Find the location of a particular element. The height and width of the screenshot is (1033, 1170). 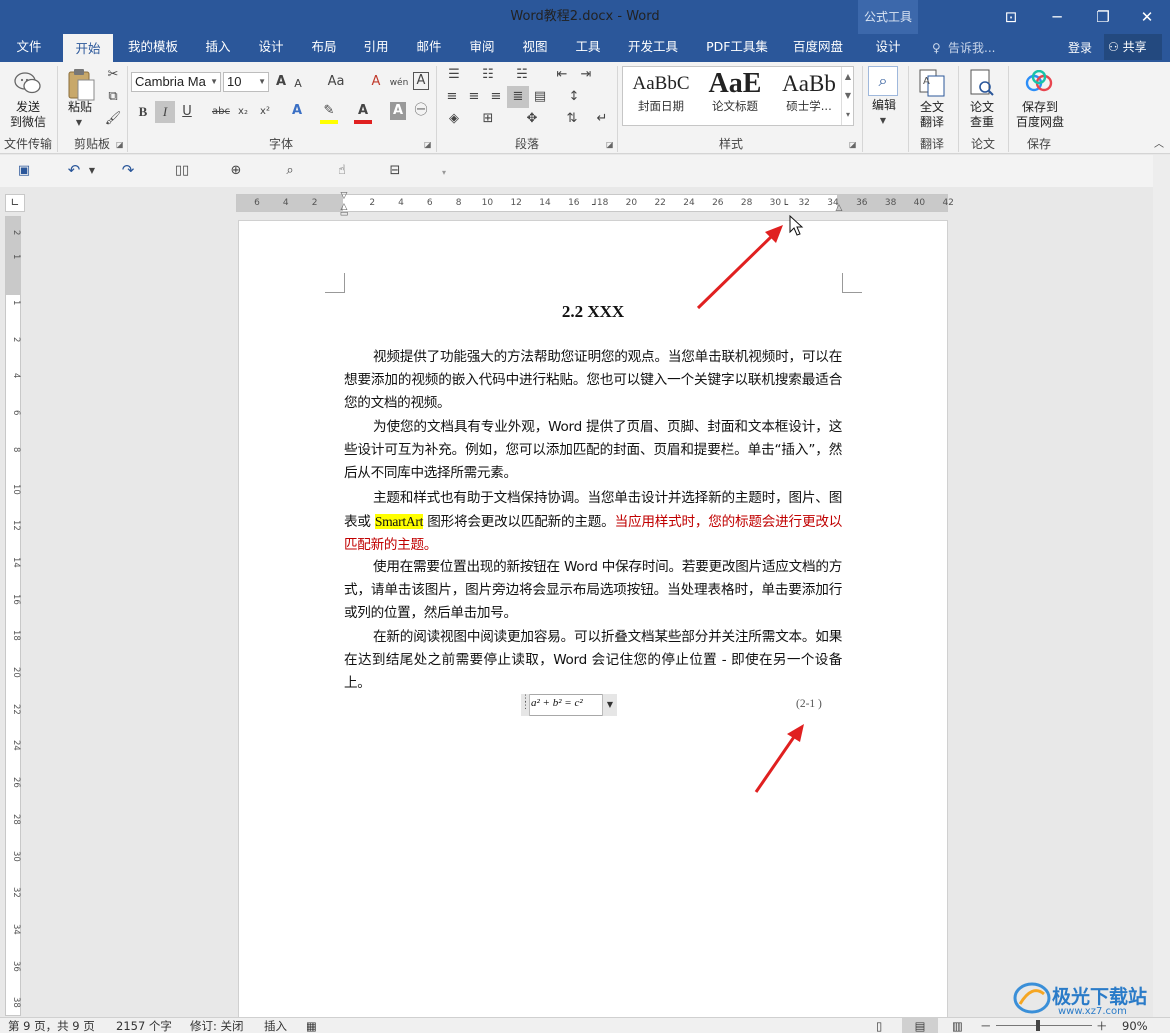

revision-status: 修订: 关闭 is located at coordinates (217, 1025).